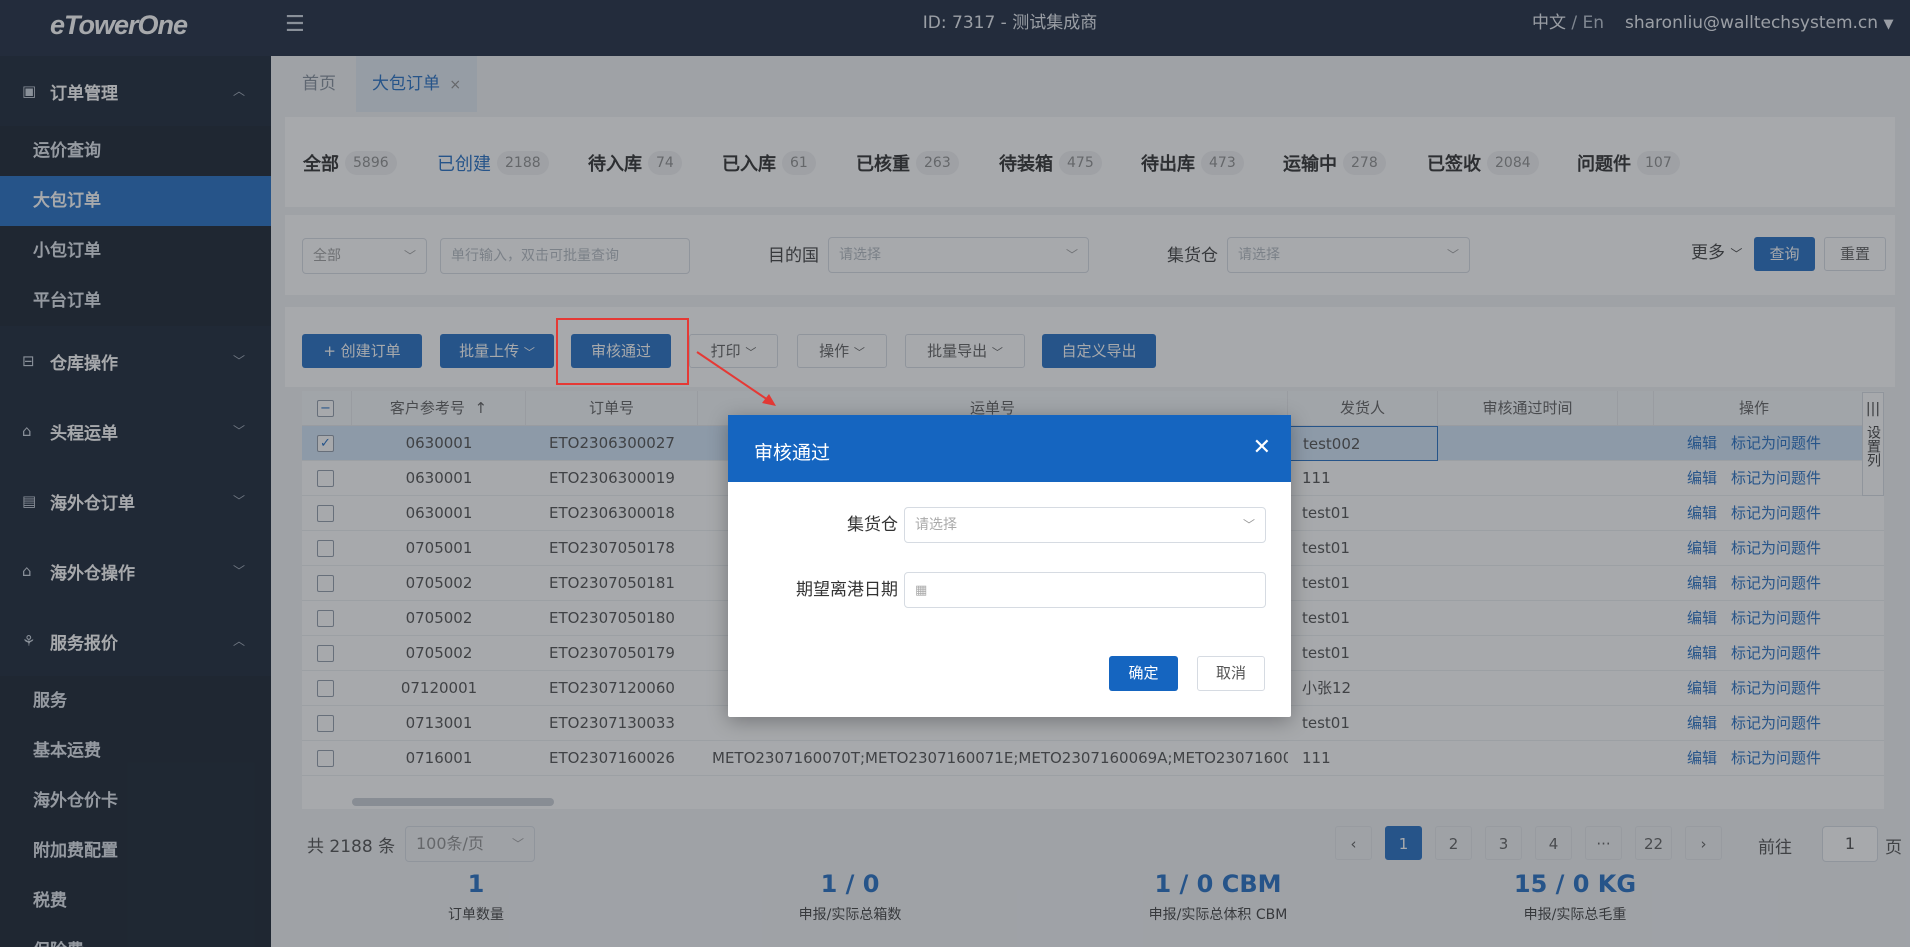 The height and width of the screenshot is (947, 1910). Describe the element at coordinates (847, 590) in the screenshot. I see `departure-date-label: 期望离港日期` at that location.